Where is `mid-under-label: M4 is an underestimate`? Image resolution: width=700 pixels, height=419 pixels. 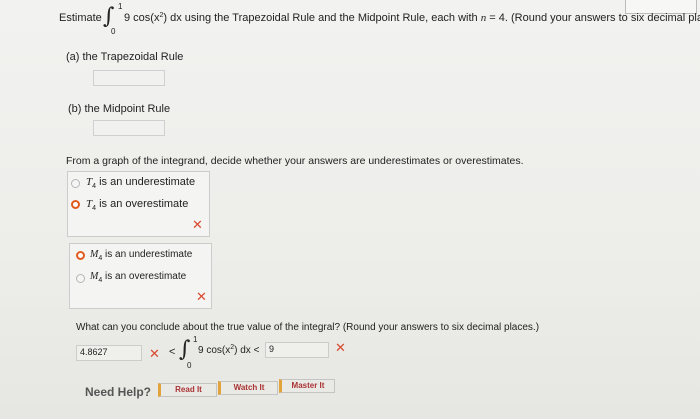
mid-under-label: M4 is an underestimate is located at coordinates (141, 255).